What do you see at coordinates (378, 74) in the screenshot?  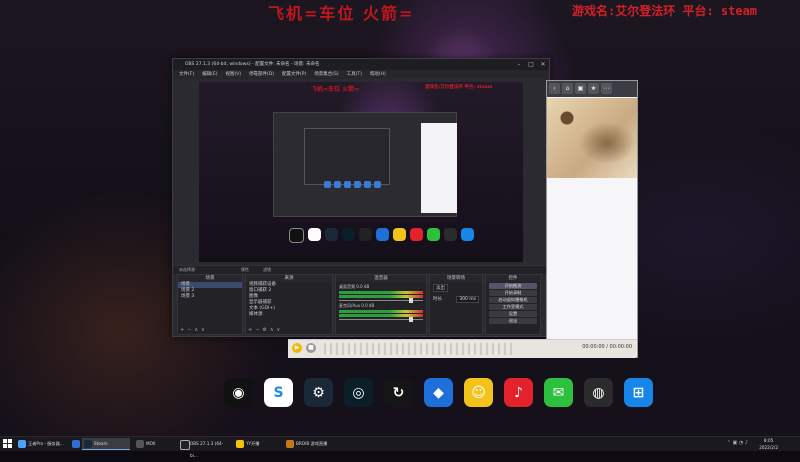 I see `menu-help: 帮助(H)` at bounding box center [378, 74].